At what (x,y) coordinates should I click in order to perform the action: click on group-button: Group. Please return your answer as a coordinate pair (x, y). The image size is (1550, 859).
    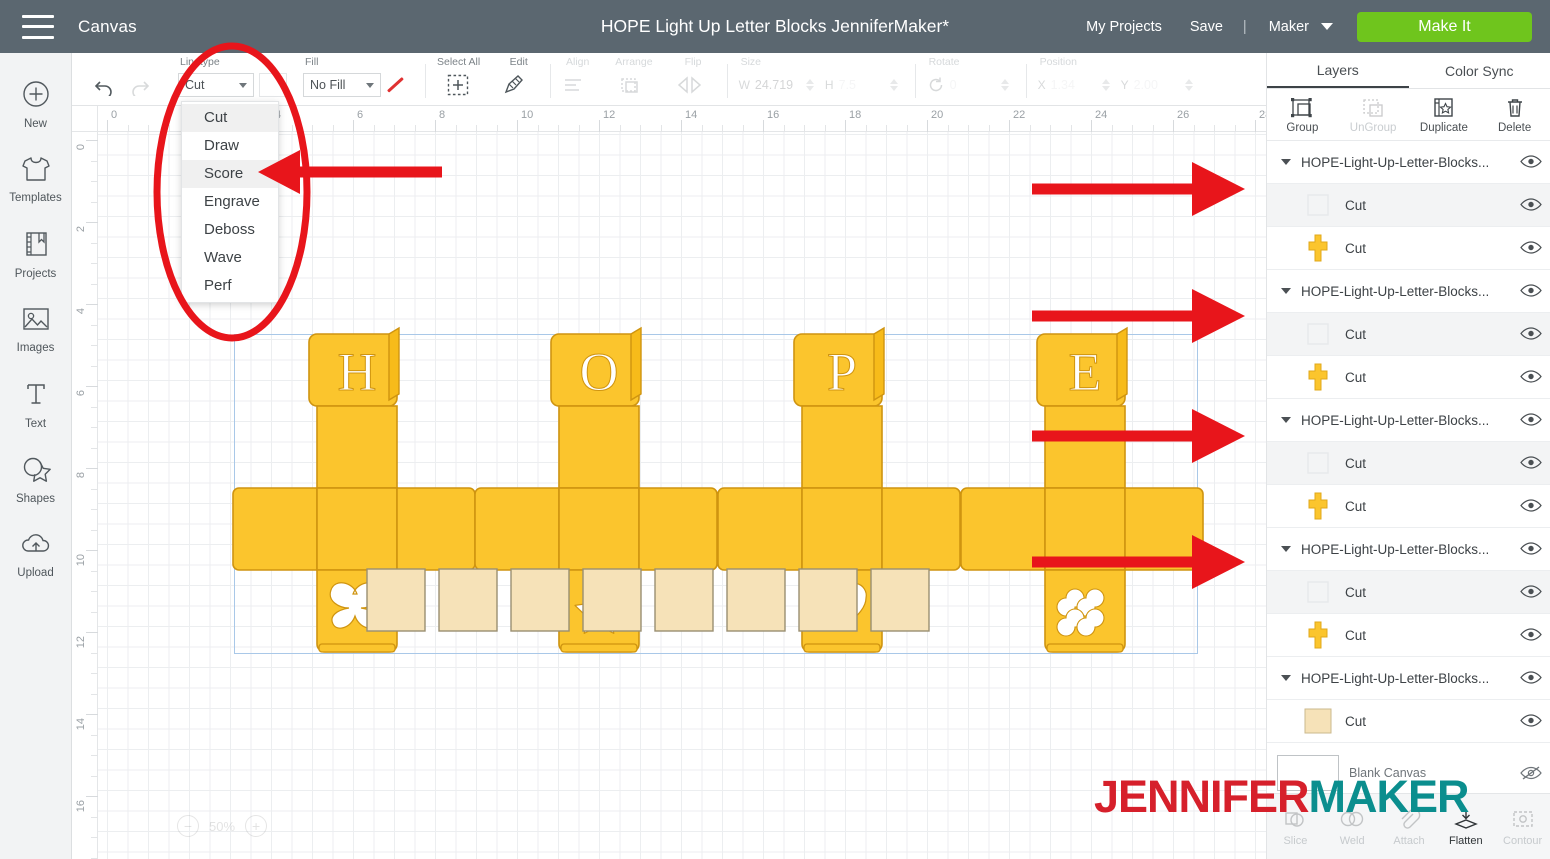
    Looking at the image, I should click on (1302, 114).